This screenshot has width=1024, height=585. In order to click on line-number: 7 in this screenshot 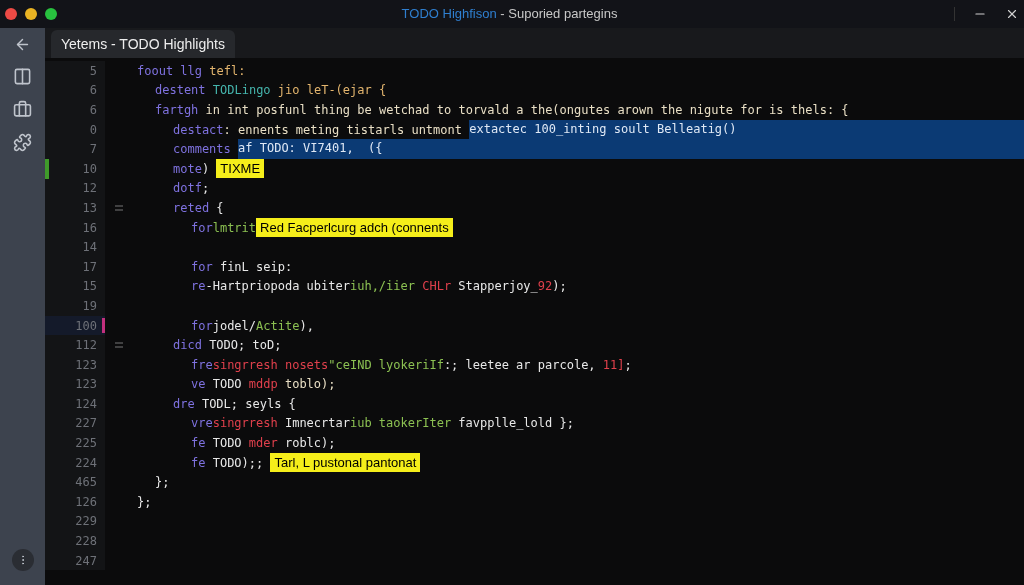, I will do `click(93, 150)`.